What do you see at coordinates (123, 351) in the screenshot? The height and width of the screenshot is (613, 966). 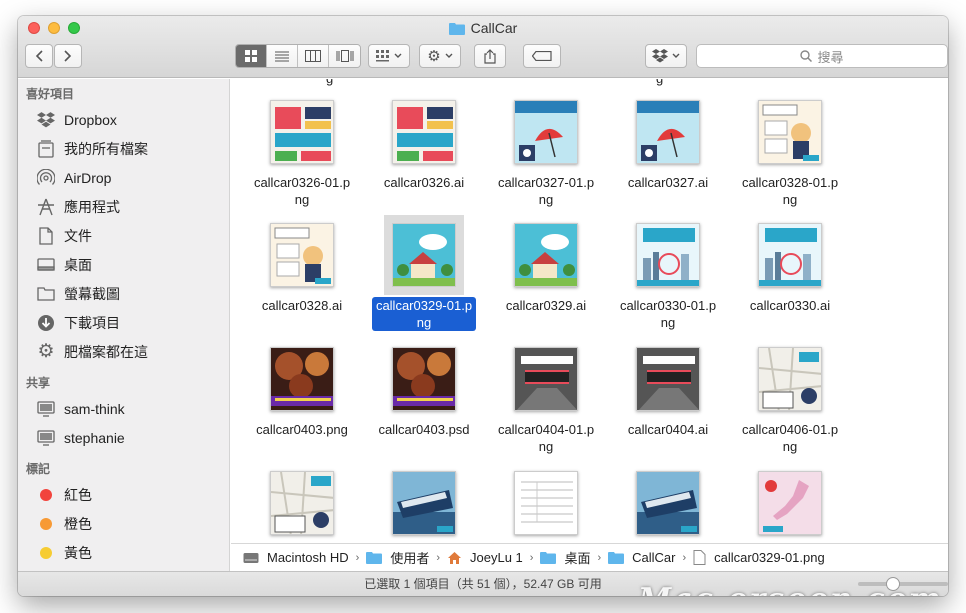 I see `sidebar-item-fav-8: ⚙ 肥檔案都在這` at bounding box center [123, 351].